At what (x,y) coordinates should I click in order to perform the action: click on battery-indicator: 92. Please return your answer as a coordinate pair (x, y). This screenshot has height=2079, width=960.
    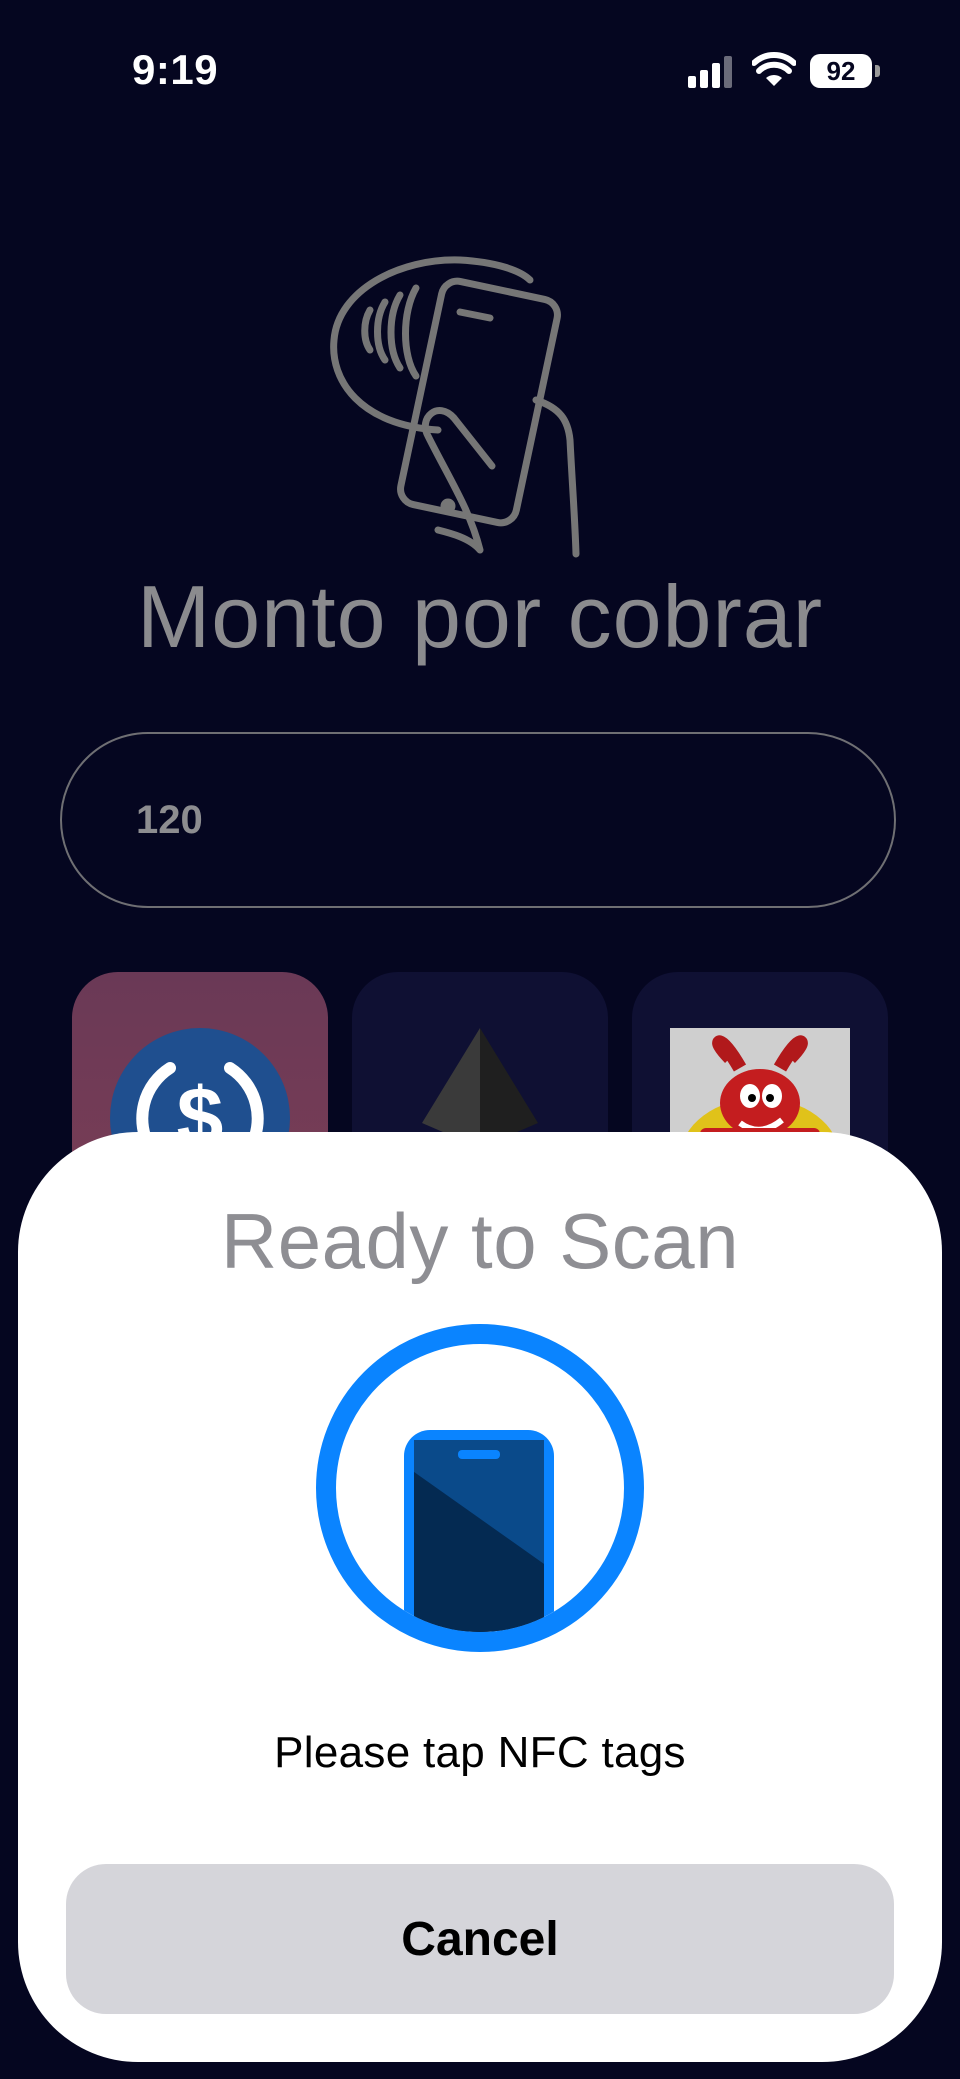
    Looking at the image, I should click on (841, 71).